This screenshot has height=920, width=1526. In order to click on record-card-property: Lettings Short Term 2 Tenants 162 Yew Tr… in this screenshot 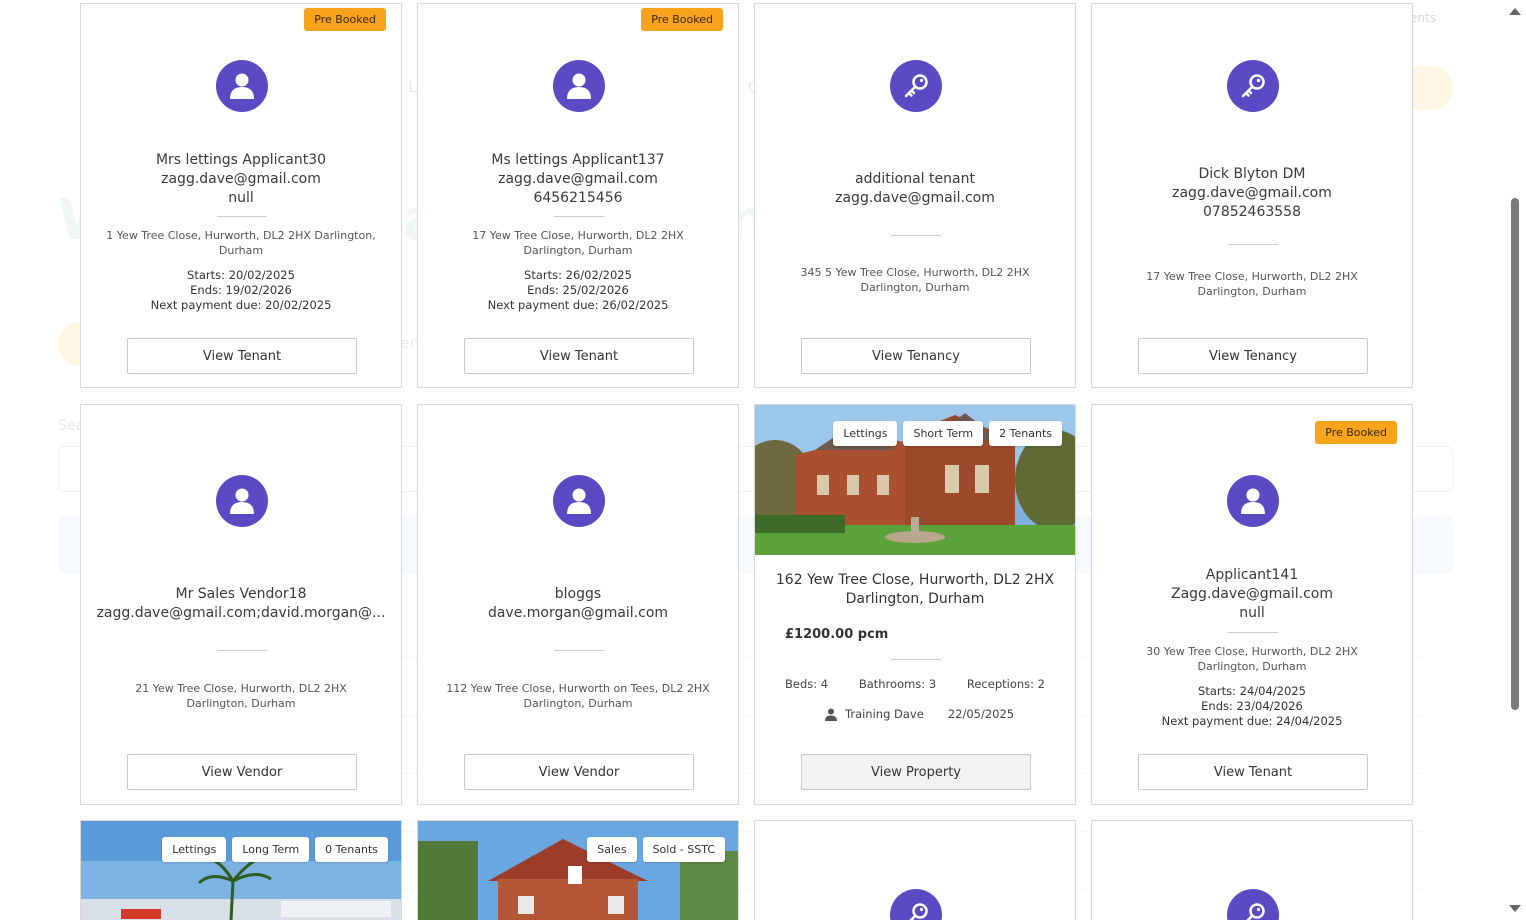, I will do `click(915, 604)`.